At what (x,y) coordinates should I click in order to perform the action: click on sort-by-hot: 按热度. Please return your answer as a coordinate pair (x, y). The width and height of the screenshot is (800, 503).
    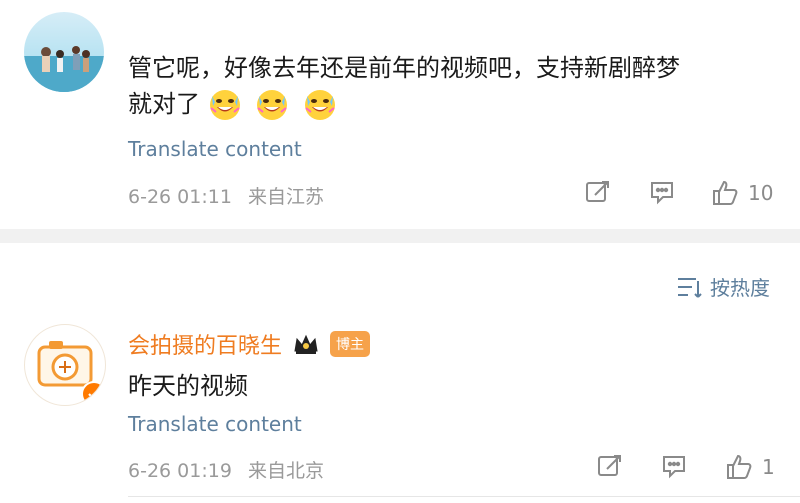
    Looking at the image, I should click on (723, 286).